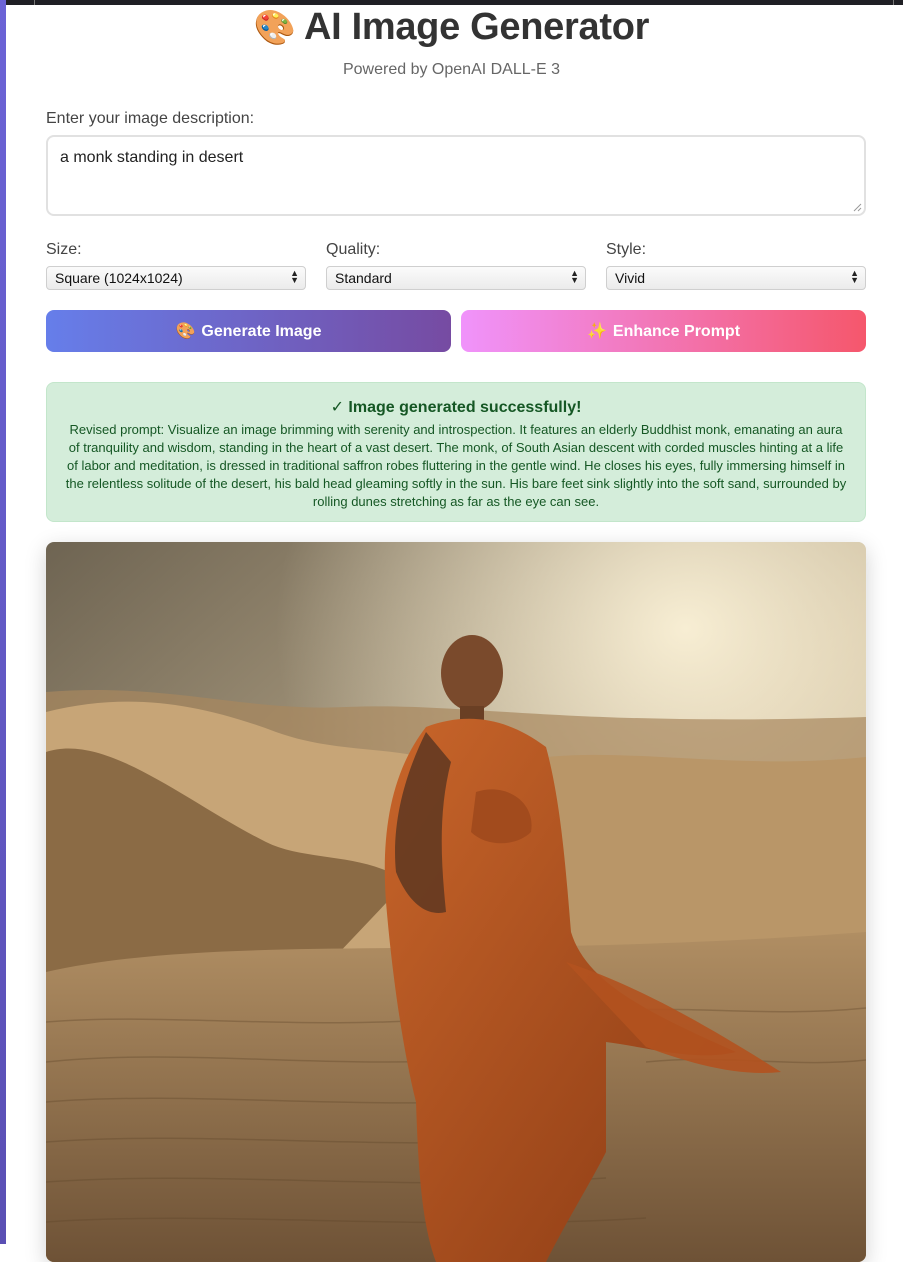  Describe the element at coordinates (64, 249) in the screenshot. I see `size-label: Size:` at that location.